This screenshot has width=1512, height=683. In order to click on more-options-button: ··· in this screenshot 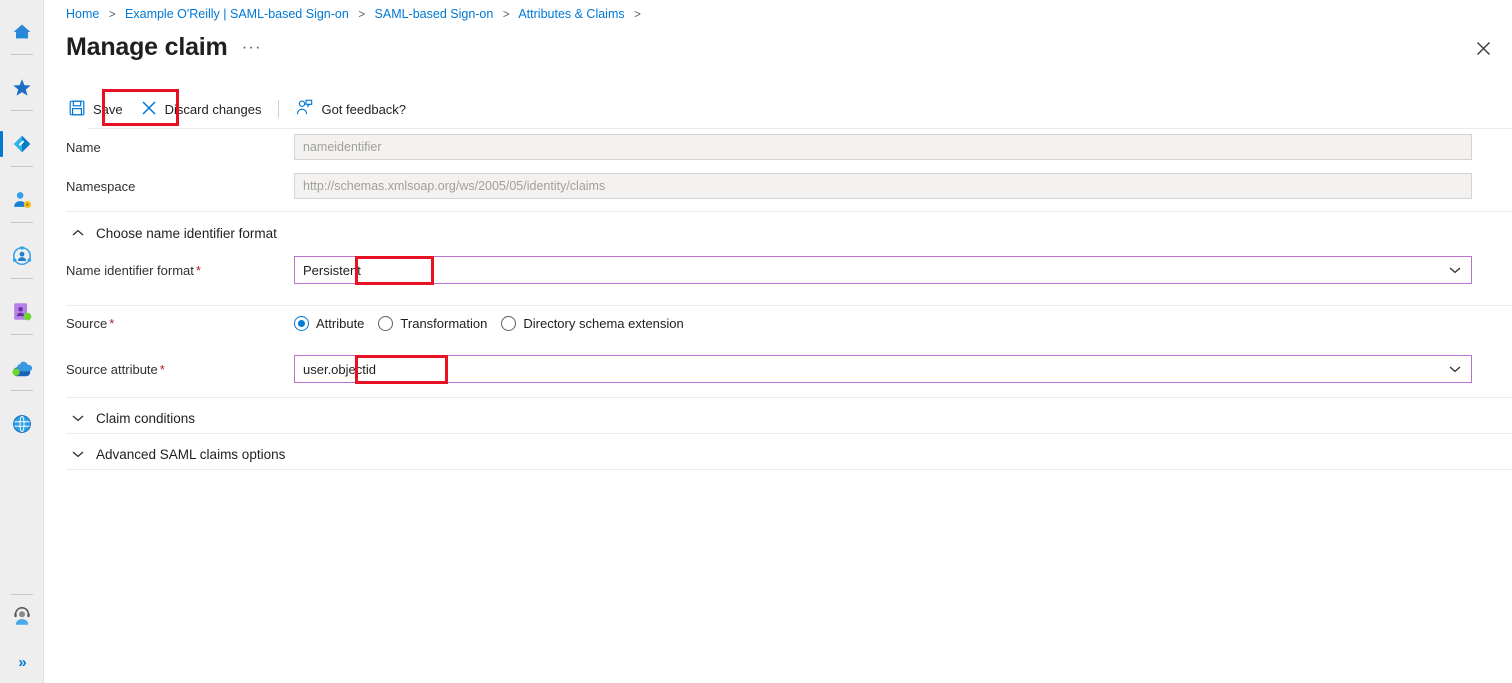, I will do `click(252, 47)`.